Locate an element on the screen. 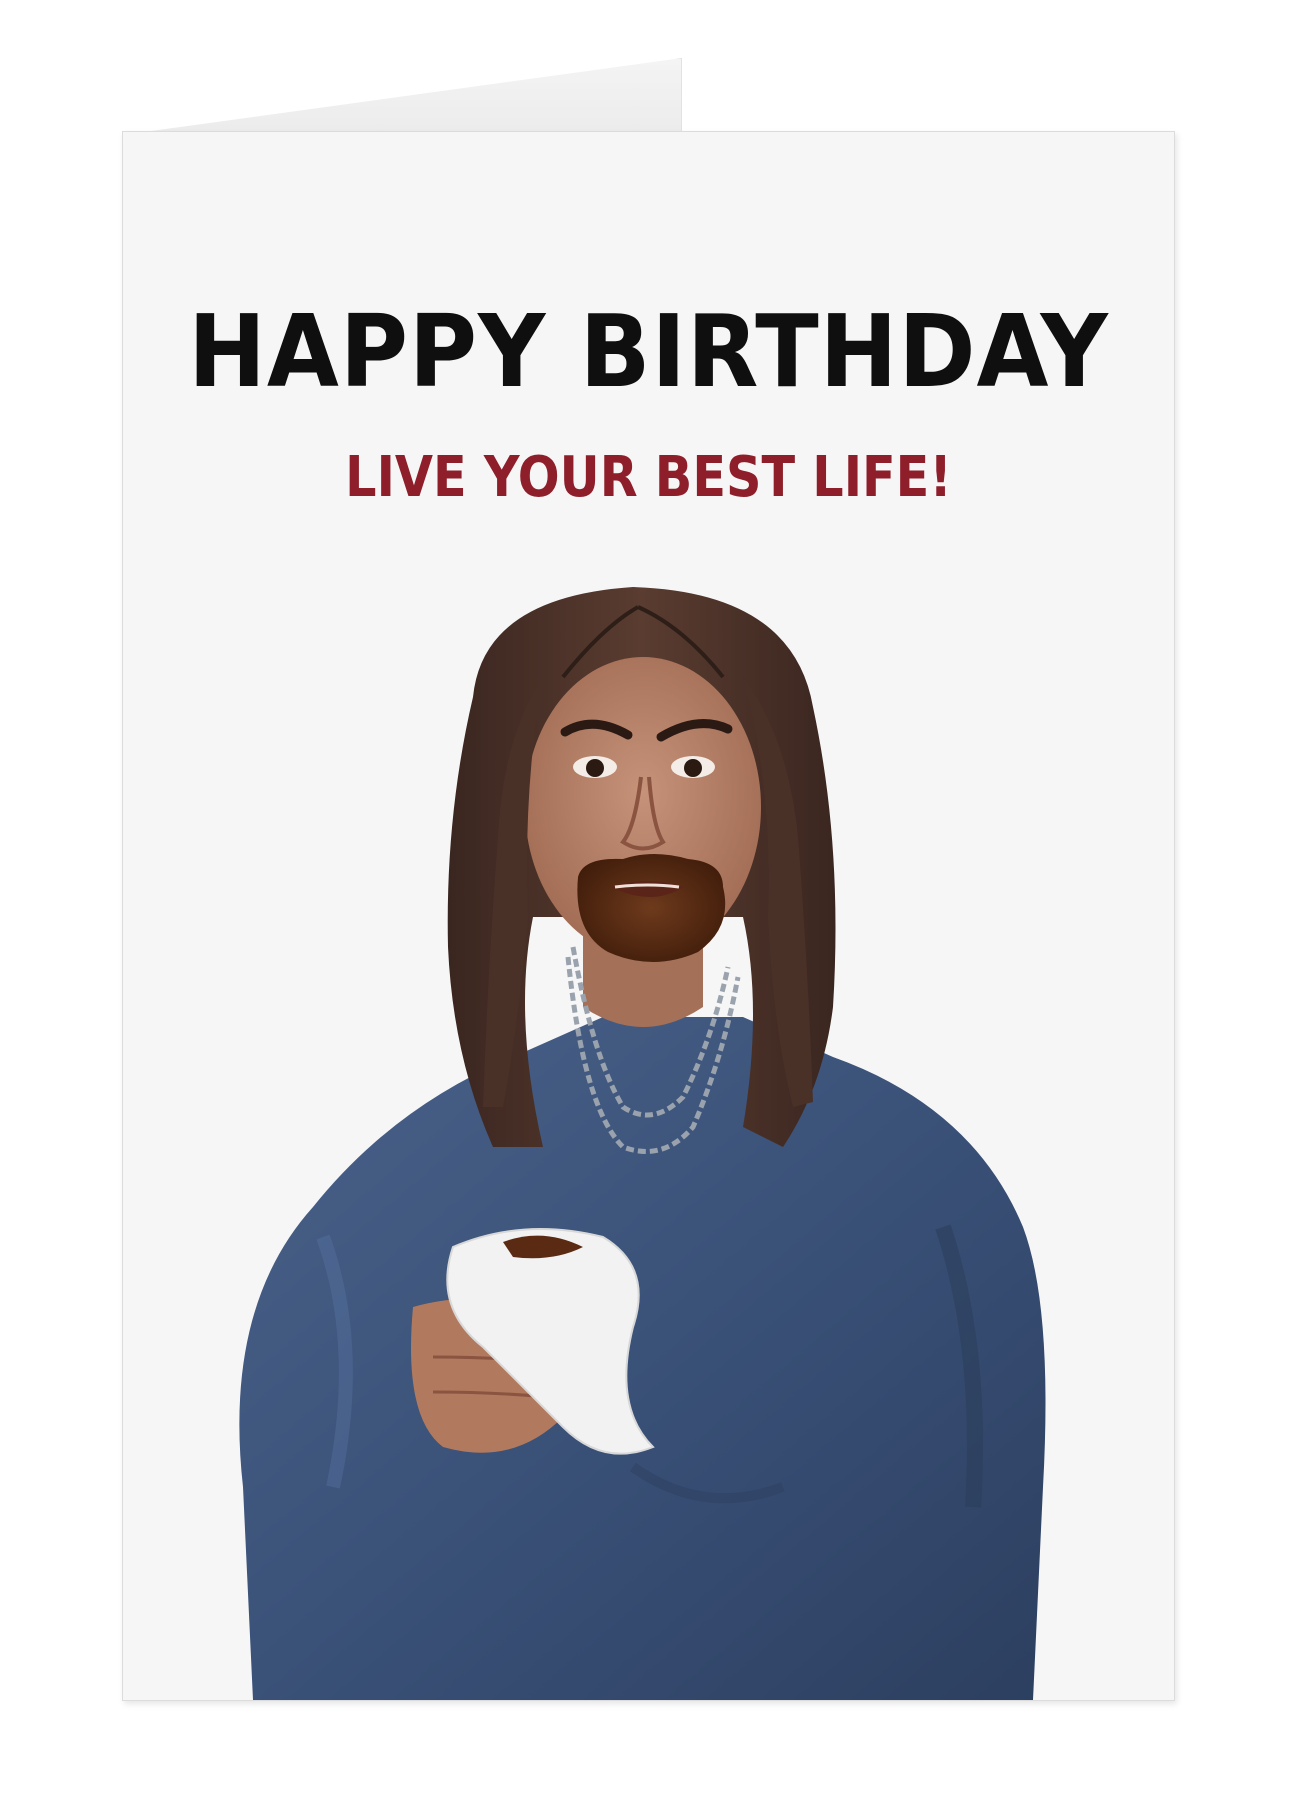 The height and width of the screenshot is (1801, 1296). card-subline: LIVE YOUR BEST LIFE! is located at coordinates (648, 477).